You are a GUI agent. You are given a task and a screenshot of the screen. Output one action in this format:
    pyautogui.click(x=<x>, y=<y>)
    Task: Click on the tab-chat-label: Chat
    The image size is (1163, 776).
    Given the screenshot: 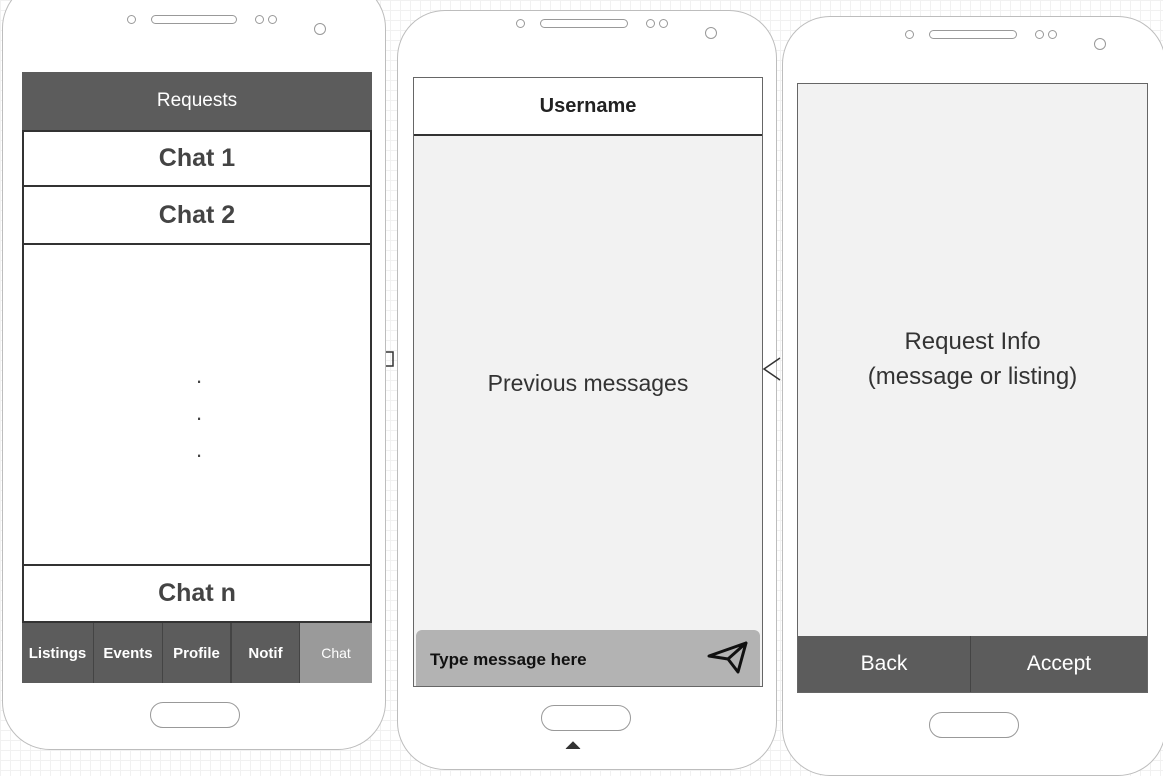 What is the action you would take?
    pyautogui.click(x=336, y=653)
    